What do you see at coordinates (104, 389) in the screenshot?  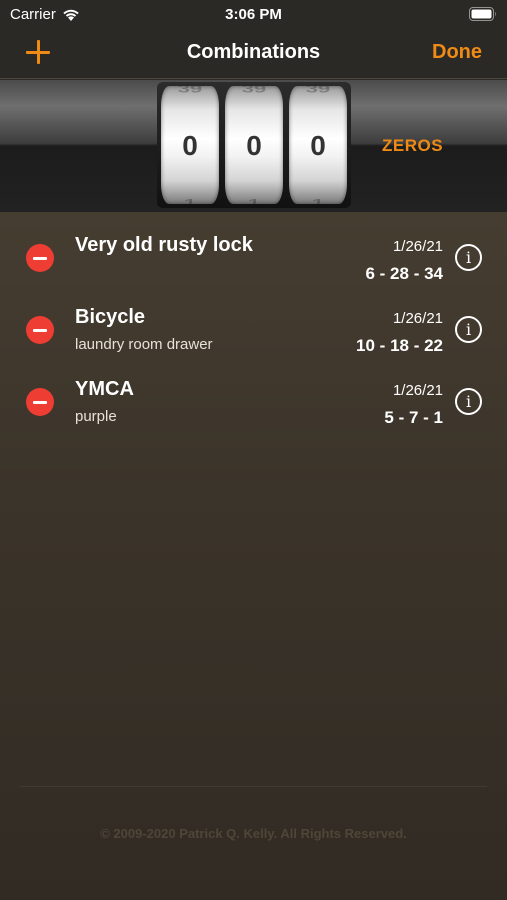 I see `combination-name: YMCA` at bounding box center [104, 389].